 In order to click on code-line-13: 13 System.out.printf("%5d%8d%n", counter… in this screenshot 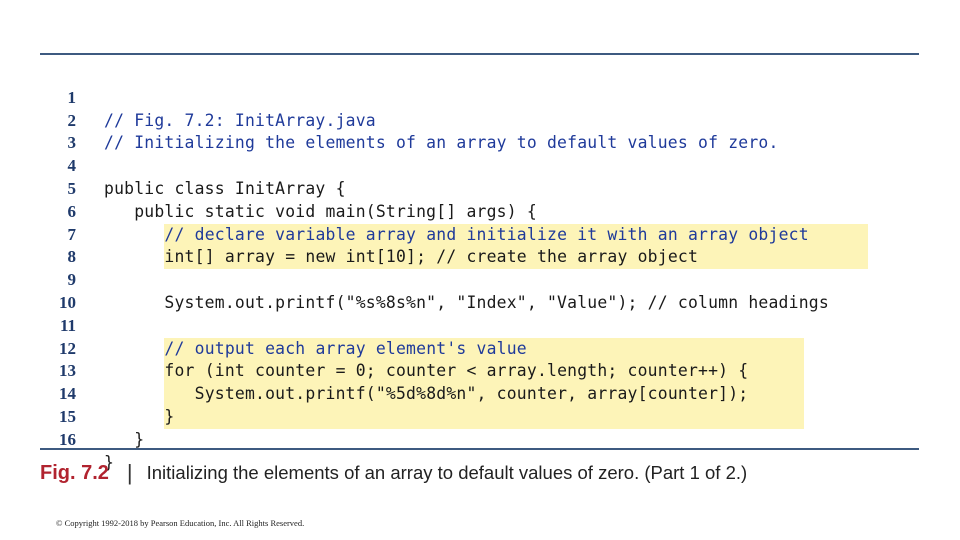, I will do `click(479, 372)`.